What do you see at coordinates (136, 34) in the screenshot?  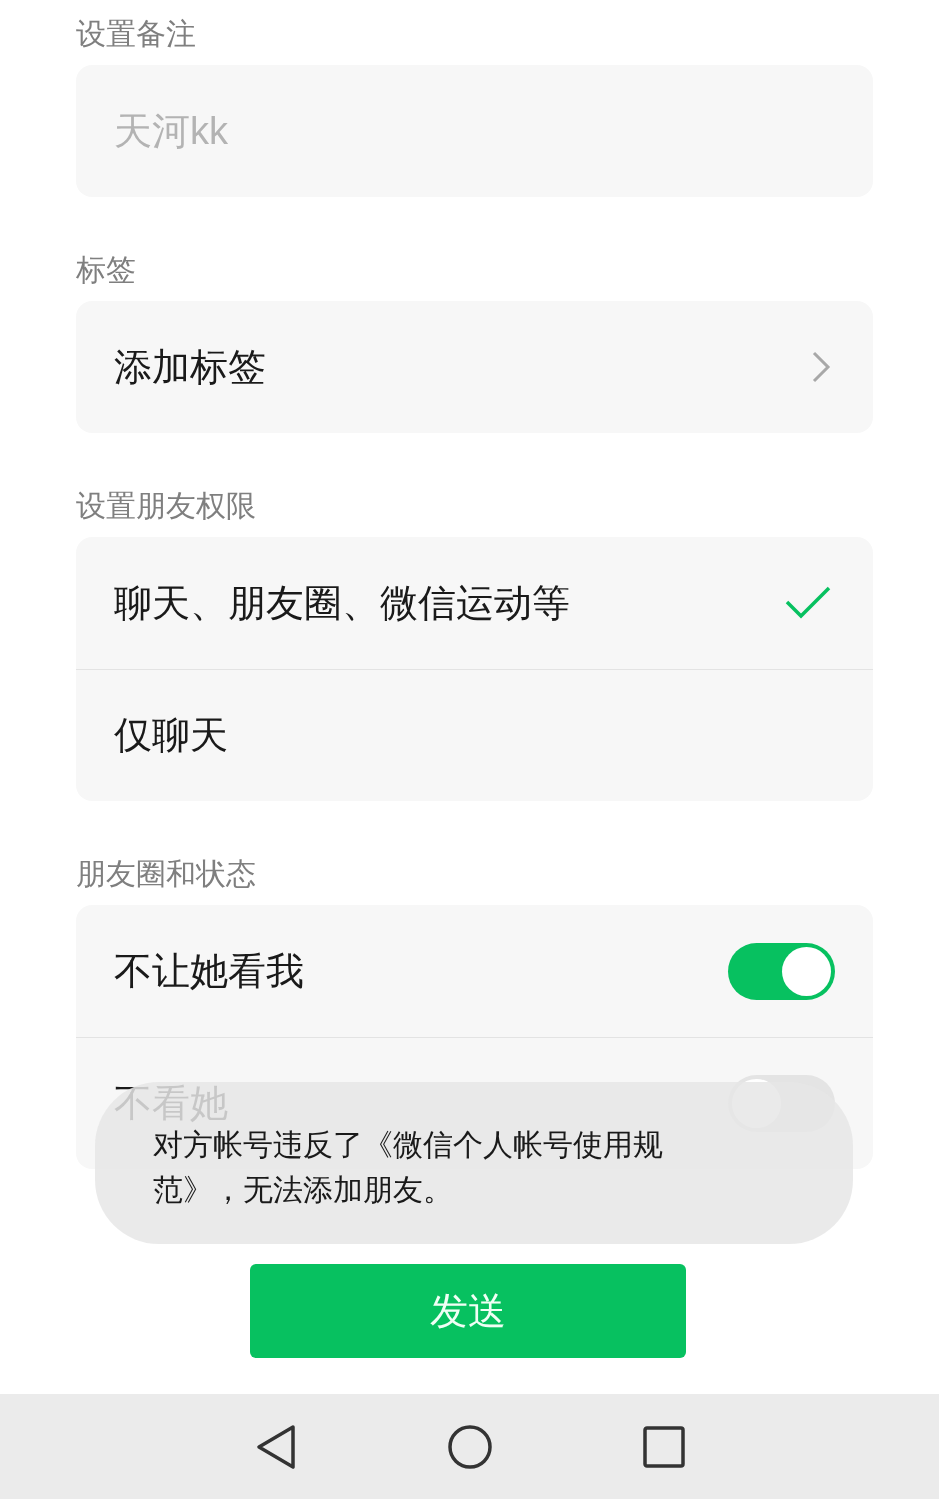 I see `section-label: 设置备注` at bounding box center [136, 34].